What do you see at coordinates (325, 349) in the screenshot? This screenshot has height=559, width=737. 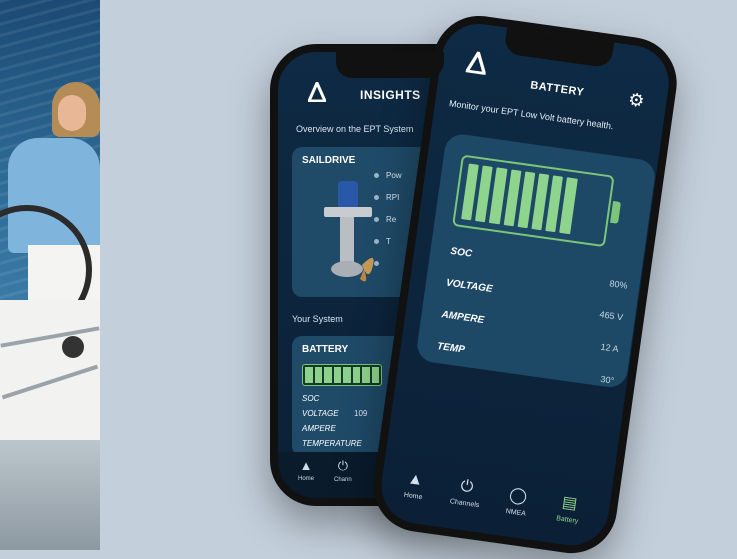 I see `battery-card-title: BATTERY` at bounding box center [325, 349].